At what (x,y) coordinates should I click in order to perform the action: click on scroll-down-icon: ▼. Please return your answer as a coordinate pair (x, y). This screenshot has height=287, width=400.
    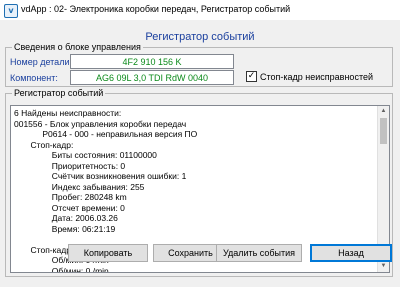
    Looking at the image, I should click on (383, 266).